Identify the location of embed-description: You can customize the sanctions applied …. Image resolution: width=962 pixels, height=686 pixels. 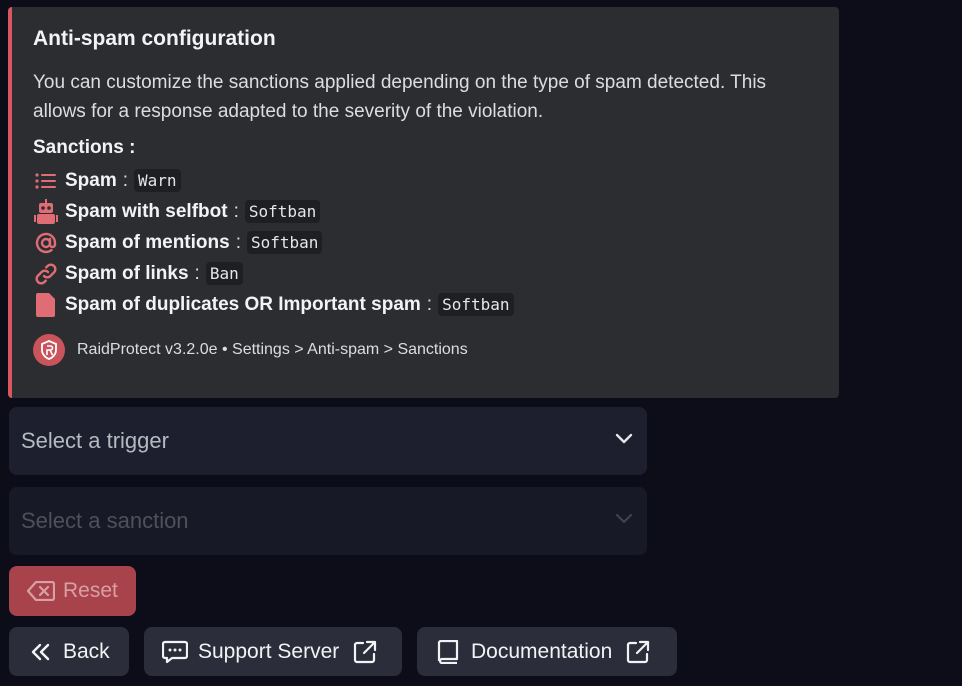
(400, 97).